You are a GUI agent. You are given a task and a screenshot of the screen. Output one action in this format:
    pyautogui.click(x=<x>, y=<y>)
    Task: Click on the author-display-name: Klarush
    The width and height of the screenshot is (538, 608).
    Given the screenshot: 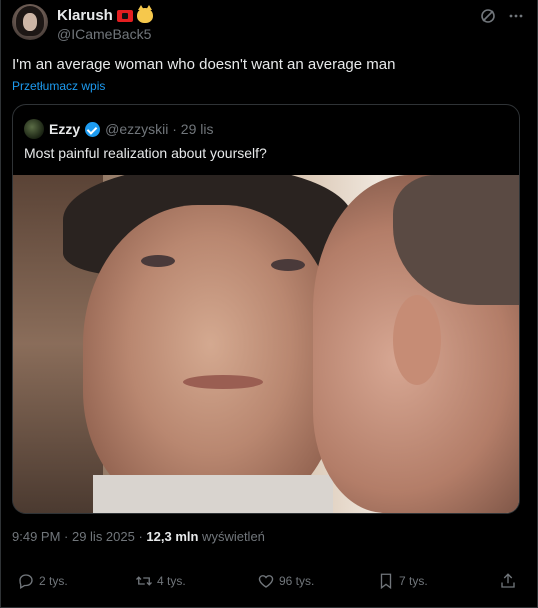 What is the action you would take?
    pyautogui.click(x=85, y=15)
    